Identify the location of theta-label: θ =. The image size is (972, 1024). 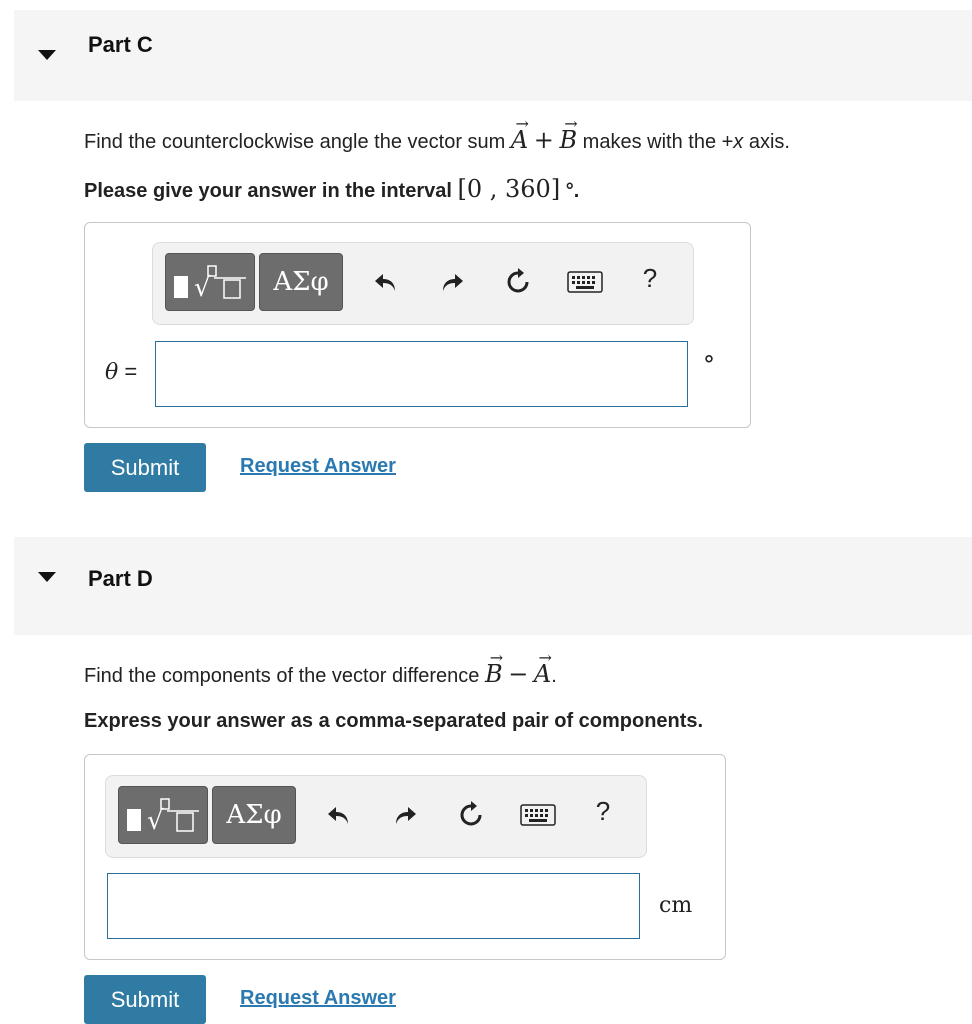
(121, 372).